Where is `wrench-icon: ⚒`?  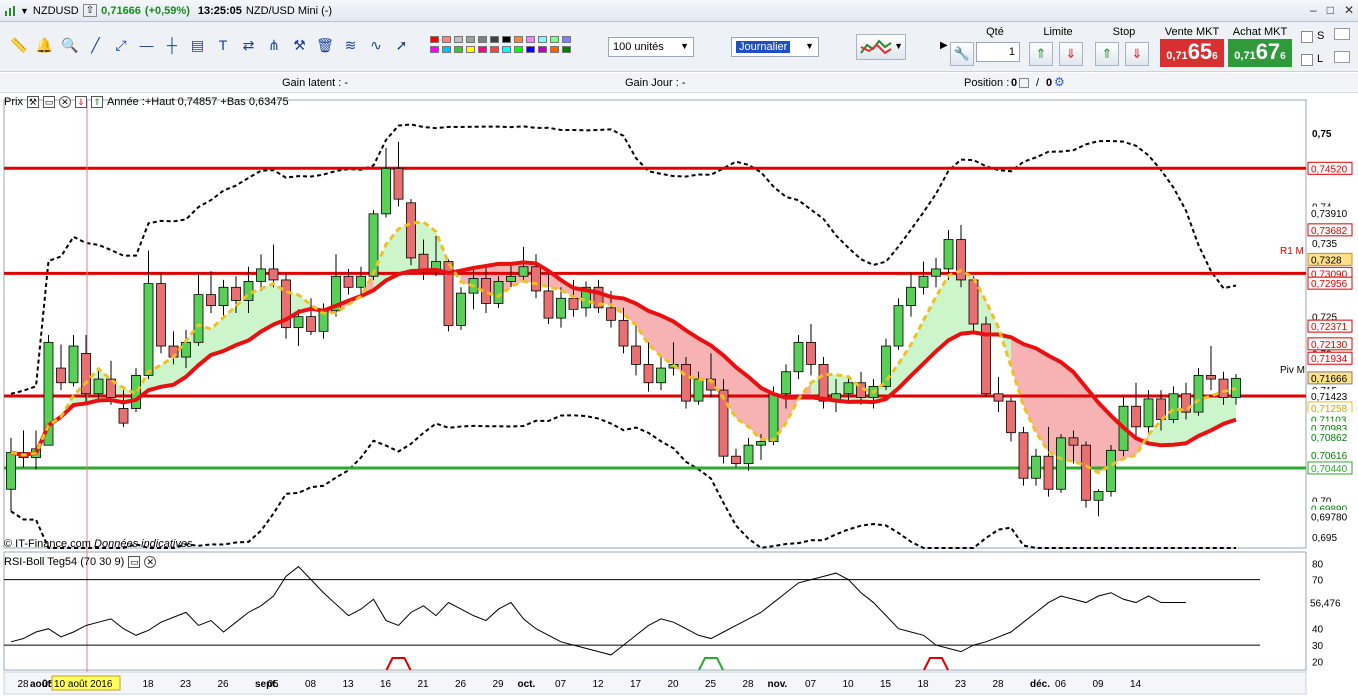 wrench-icon: ⚒ is located at coordinates (32, 102).